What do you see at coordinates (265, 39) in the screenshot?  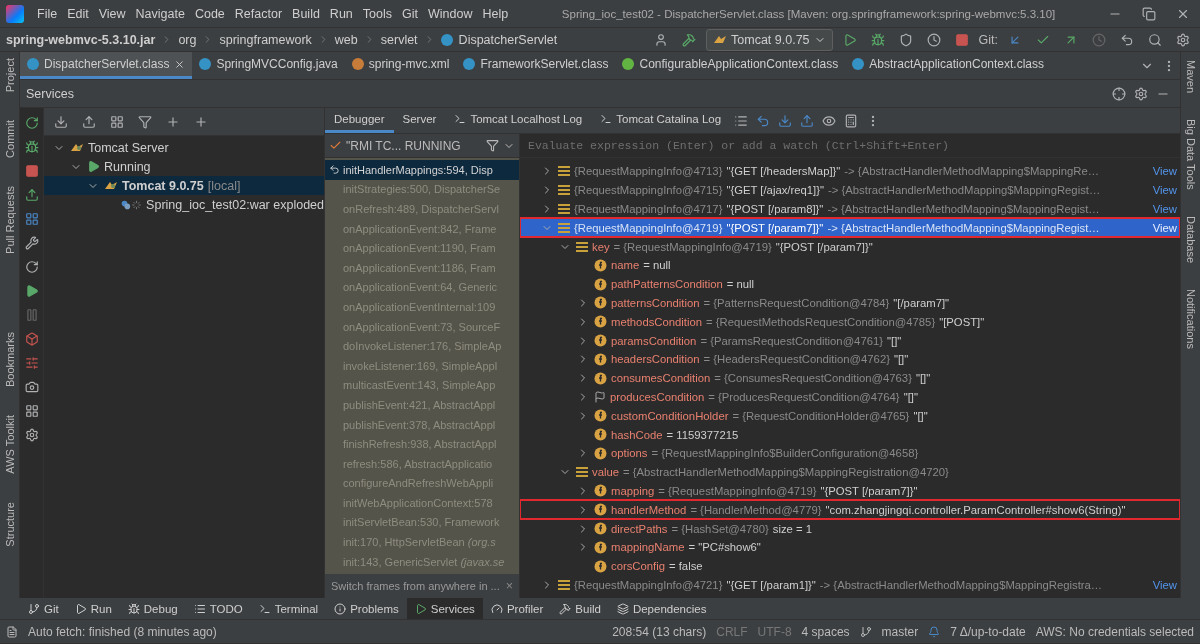 I see `breadcrumb: springframework` at bounding box center [265, 39].